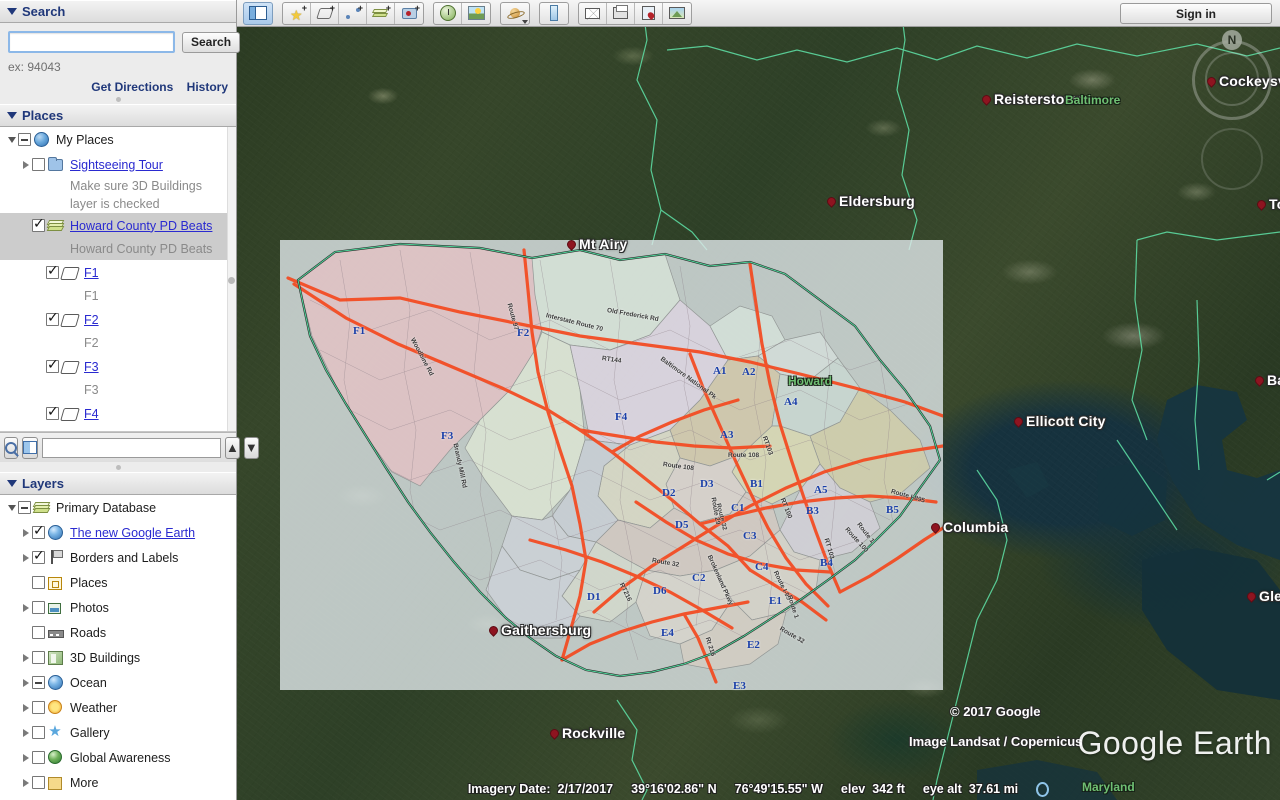  What do you see at coordinates (118, 707) in the screenshot?
I see `layers-item-weather: Weather` at bounding box center [118, 707].